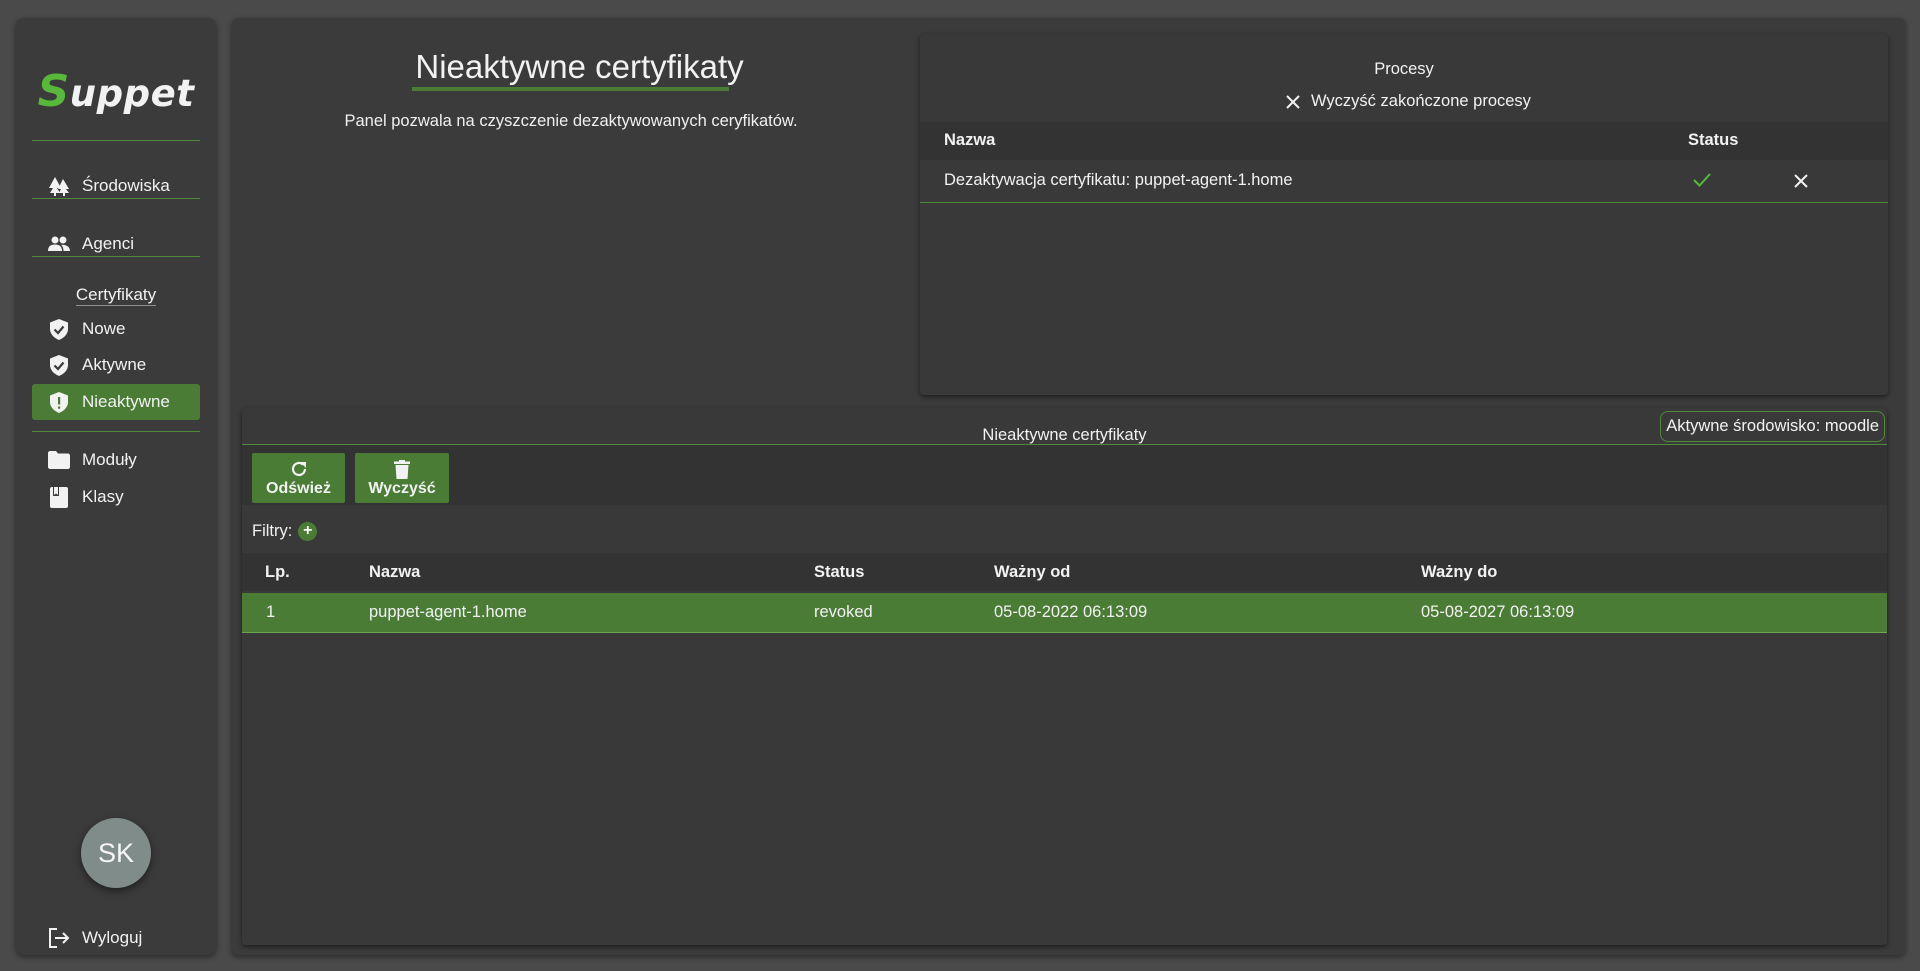 This screenshot has width=1920, height=971. What do you see at coordinates (108, 243) in the screenshot?
I see `sidebar-item-label: Agenci` at bounding box center [108, 243].